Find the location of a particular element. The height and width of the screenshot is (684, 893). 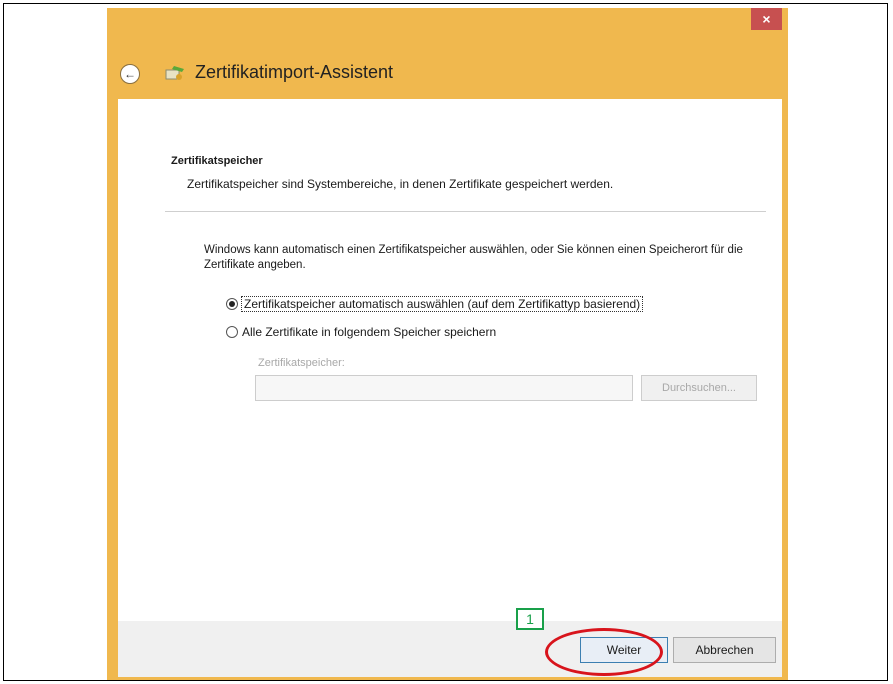

wizard-footer: Weiter Abbrechen is located at coordinates (450, 649).